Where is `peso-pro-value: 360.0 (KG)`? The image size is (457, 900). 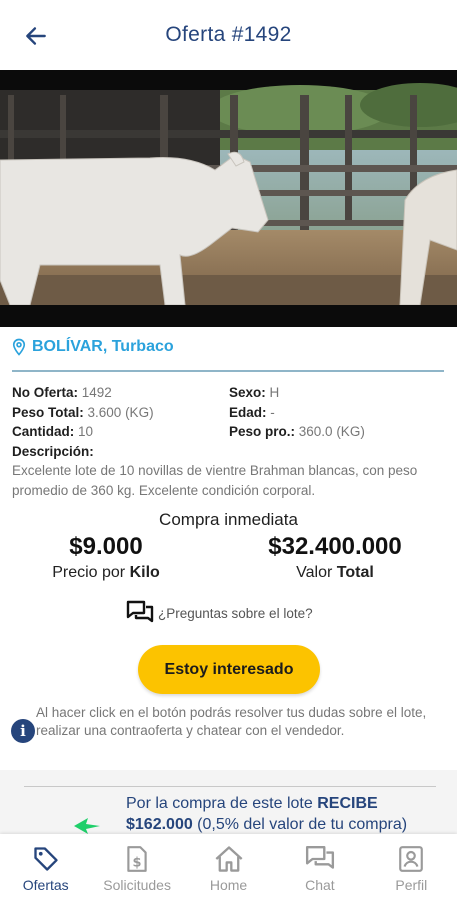 peso-pro-value: 360.0 (KG) is located at coordinates (331, 431).